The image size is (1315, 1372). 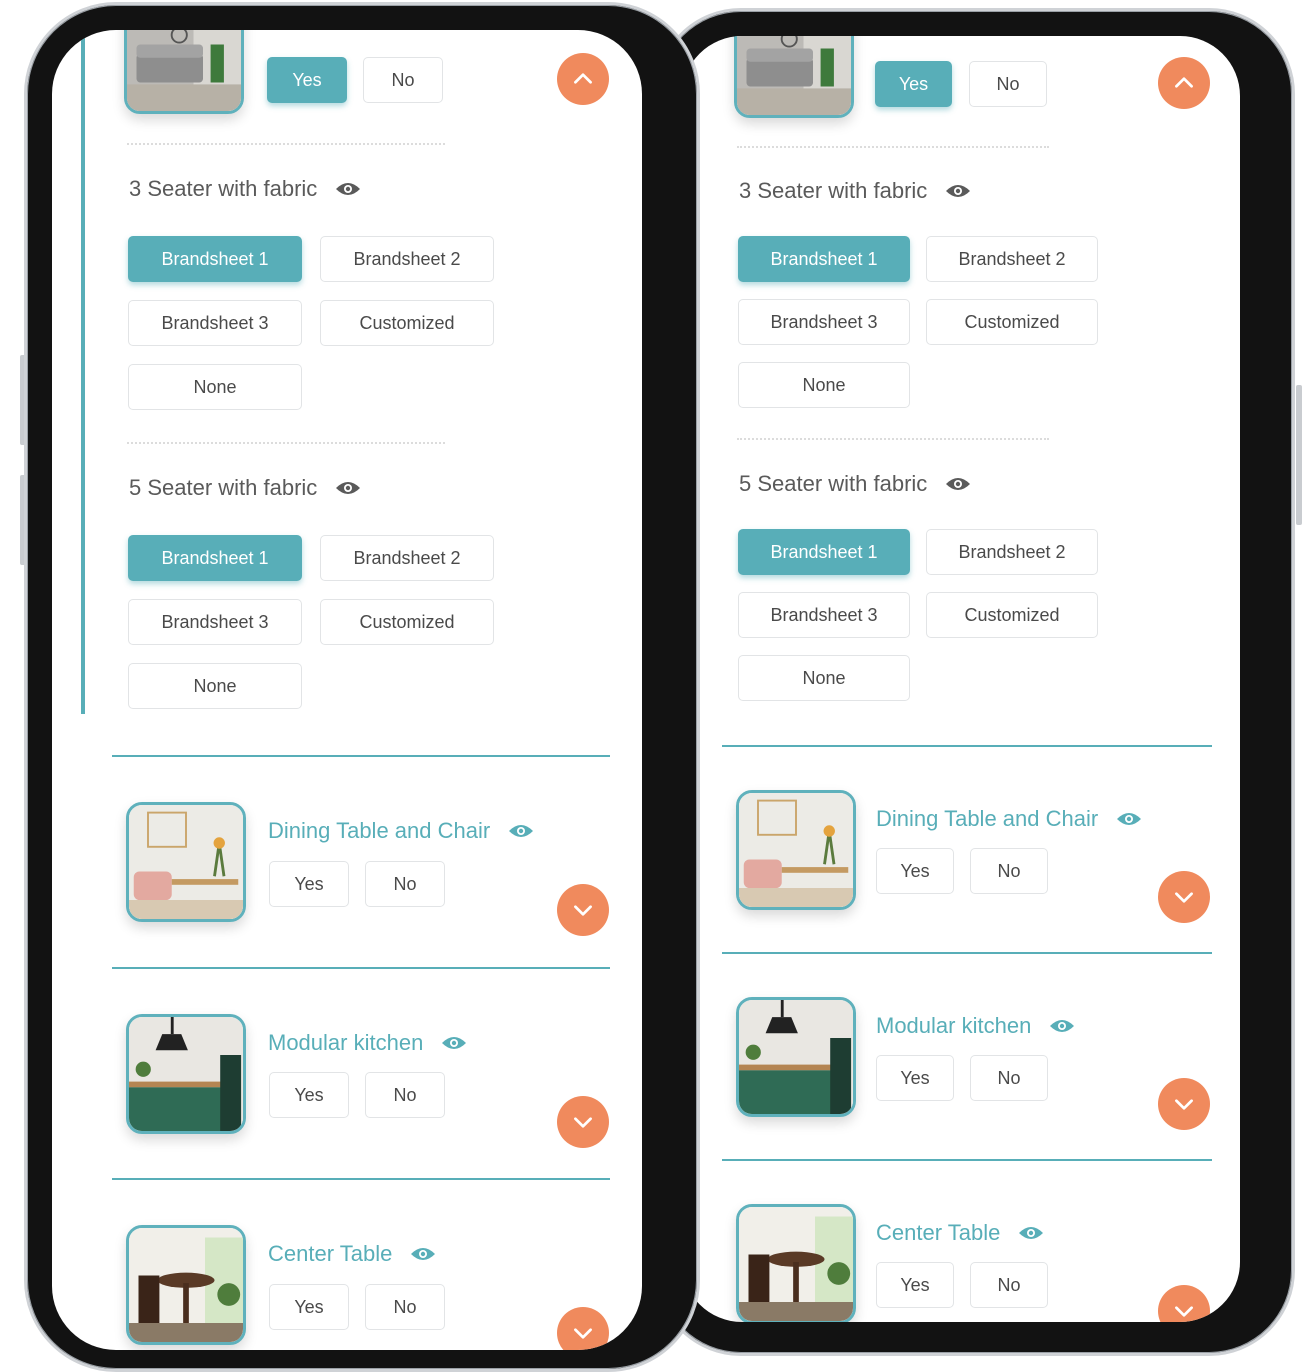 What do you see at coordinates (83, 372) in the screenshot?
I see `accordion-indent-line` at bounding box center [83, 372].